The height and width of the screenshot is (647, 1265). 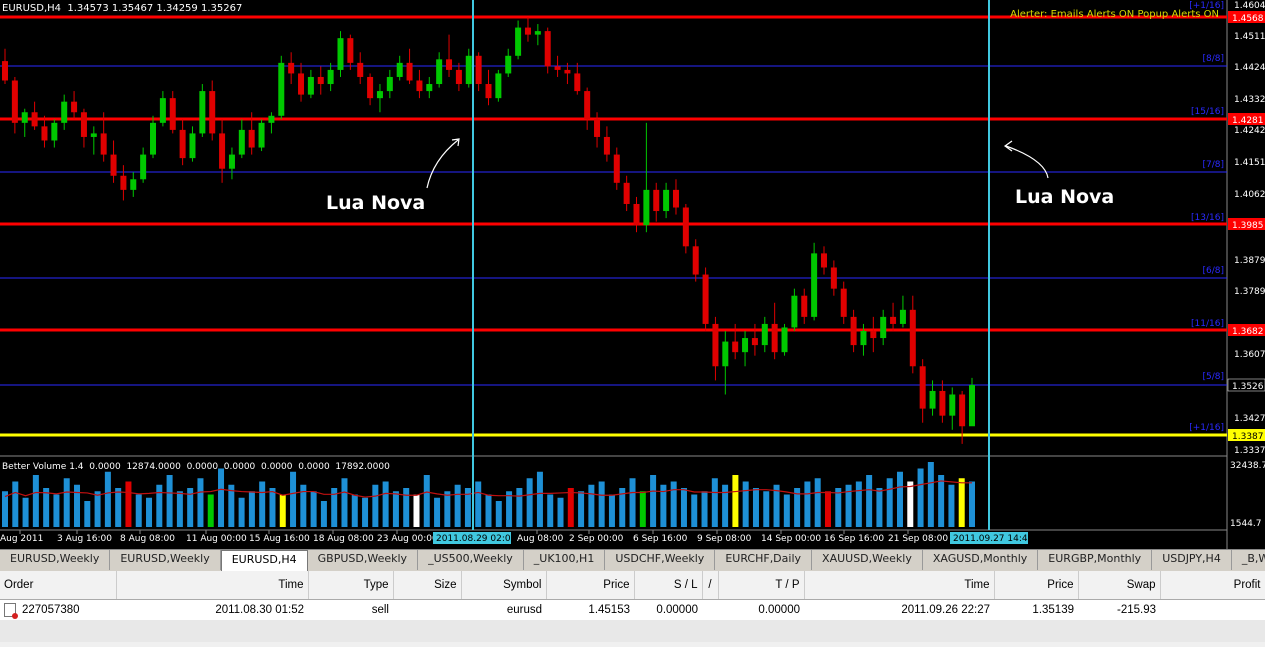 What do you see at coordinates (471, 560) in the screenshot?
I see `tab-us500-weekly: _US500,Weekly` at bounding box center [471, 560].